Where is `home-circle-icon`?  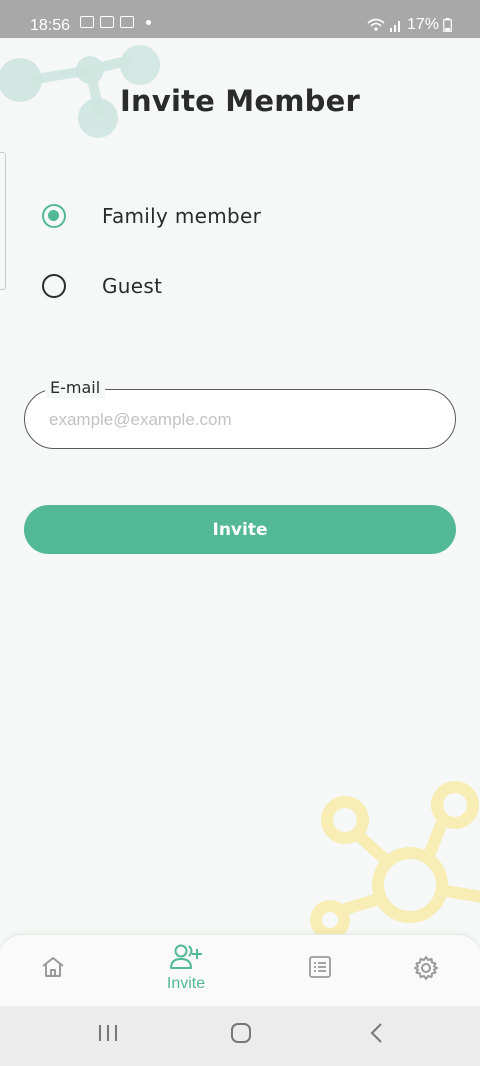
home-circle-icon is located at coordinates (241, 1033).